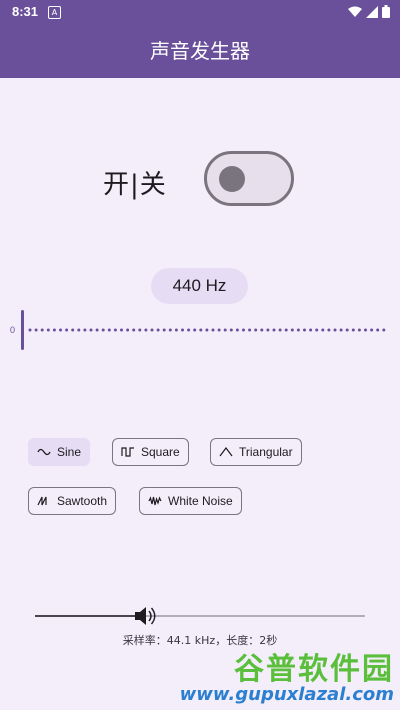  I want to click on power-switch-label: 开|关, so click(135, 185).